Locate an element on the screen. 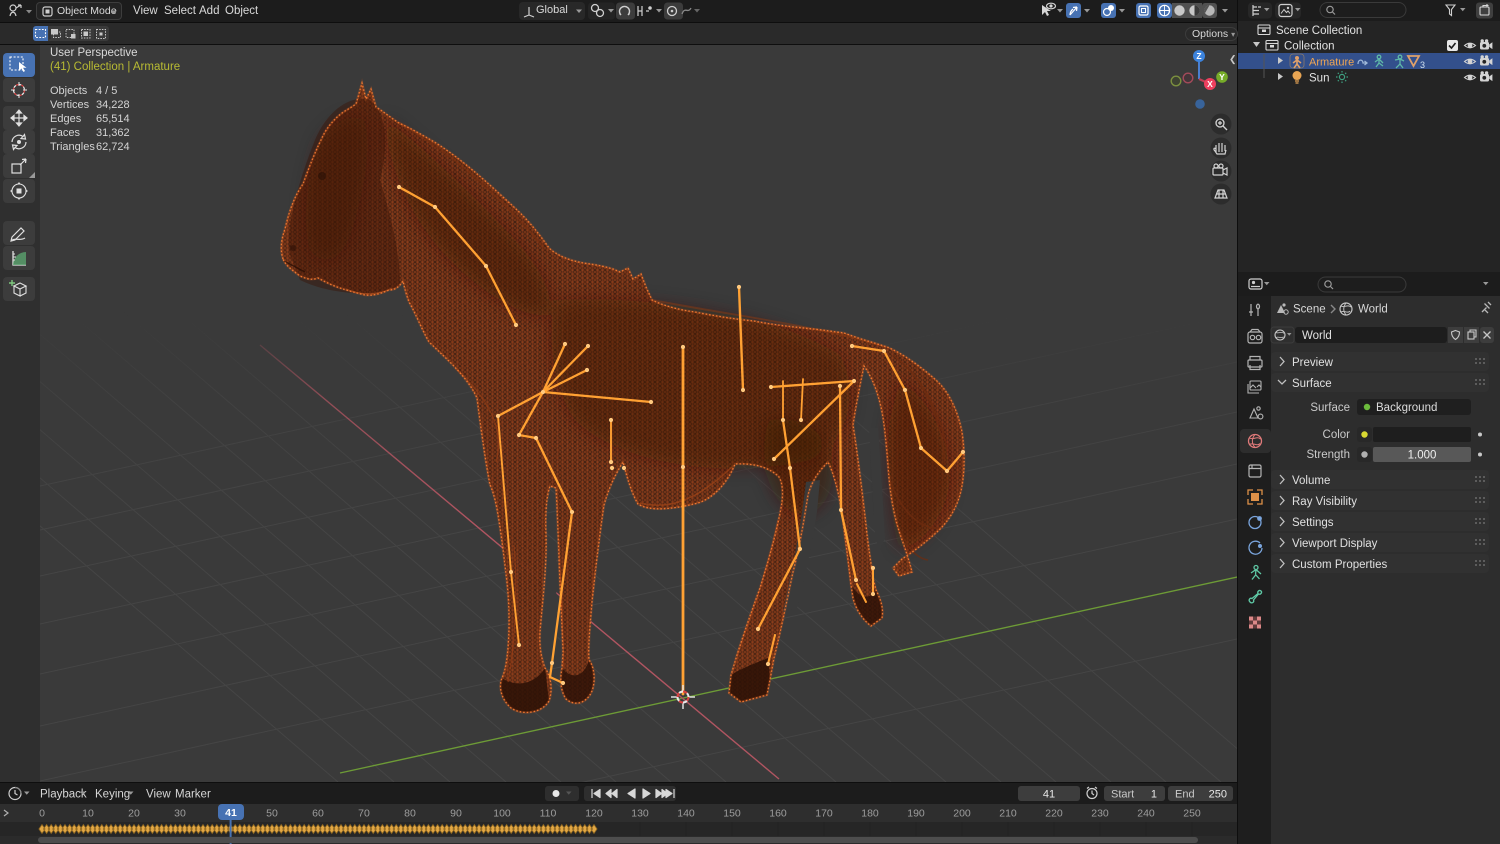 The height and width of the screenshot is (844, 1500). svg-text: Y is located at coordinates (1222, 77).